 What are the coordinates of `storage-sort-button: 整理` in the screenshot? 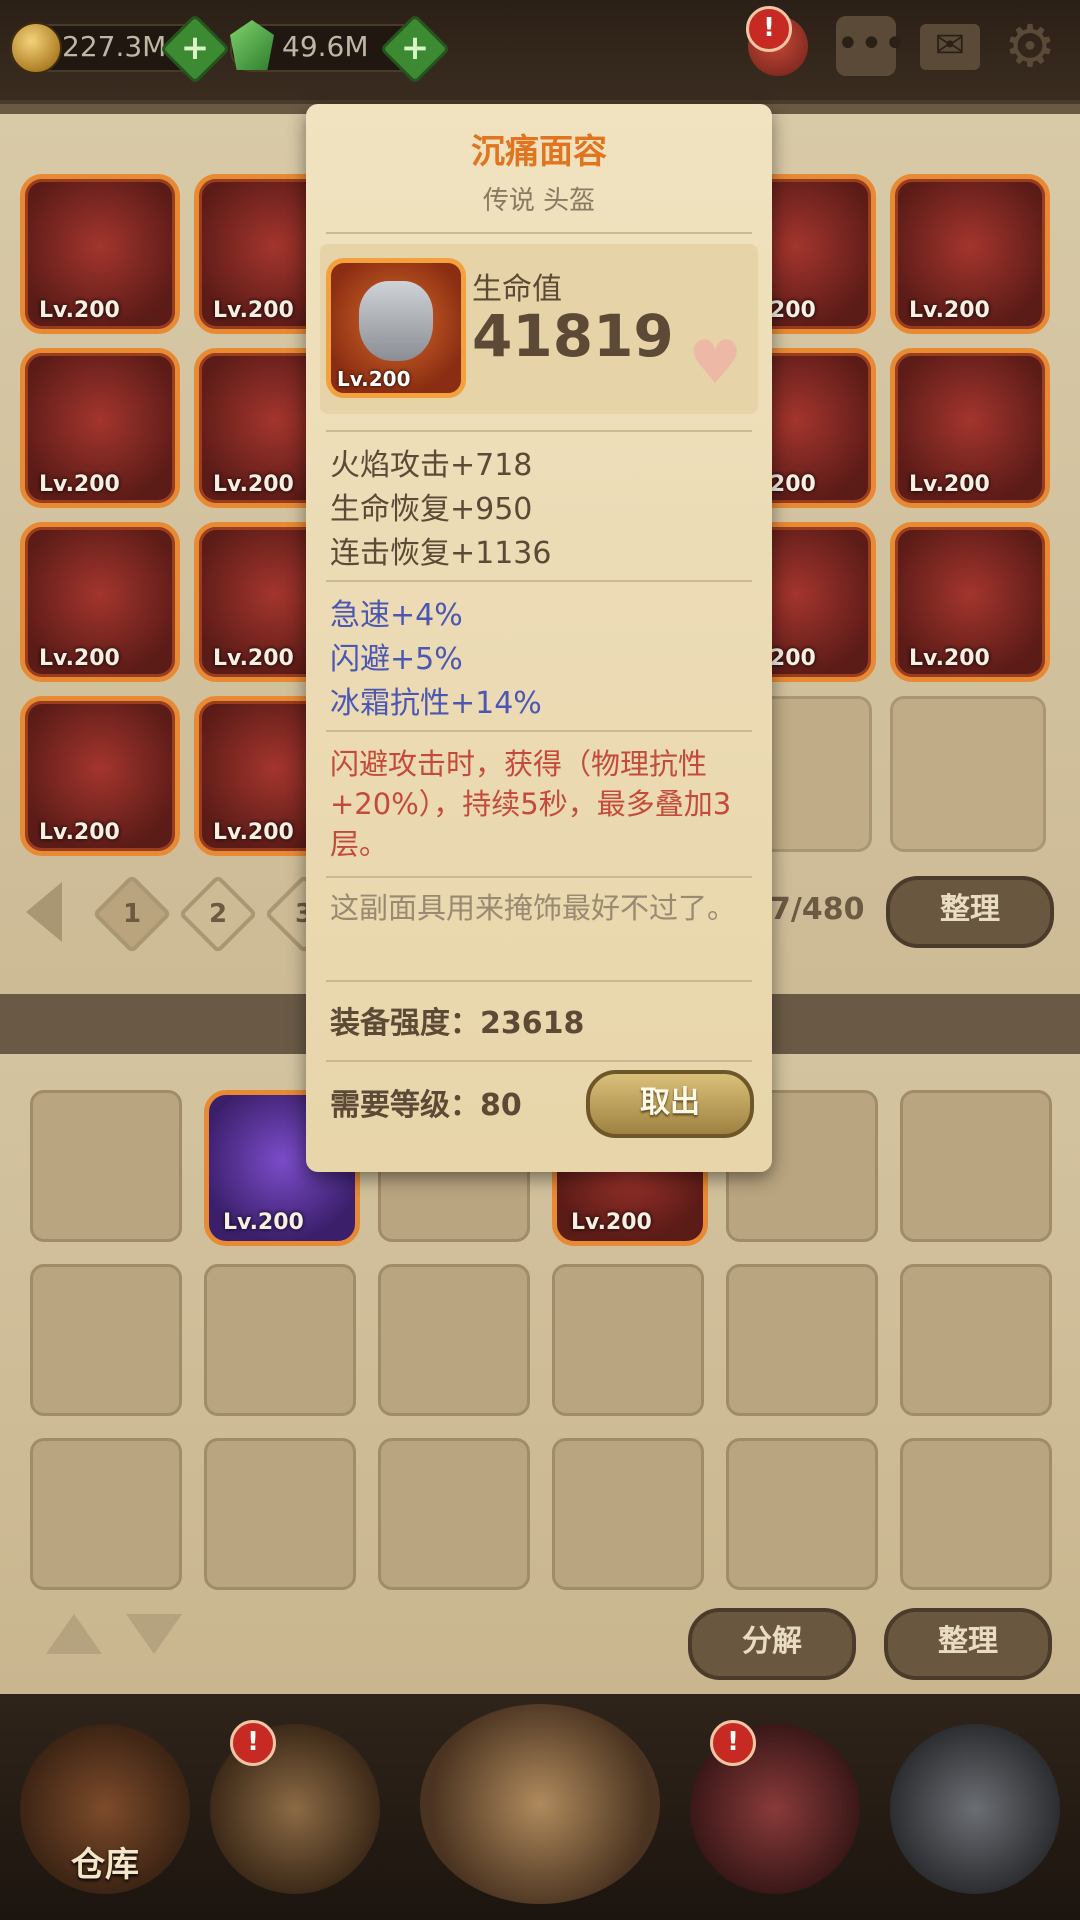 It's located at (970, 912).